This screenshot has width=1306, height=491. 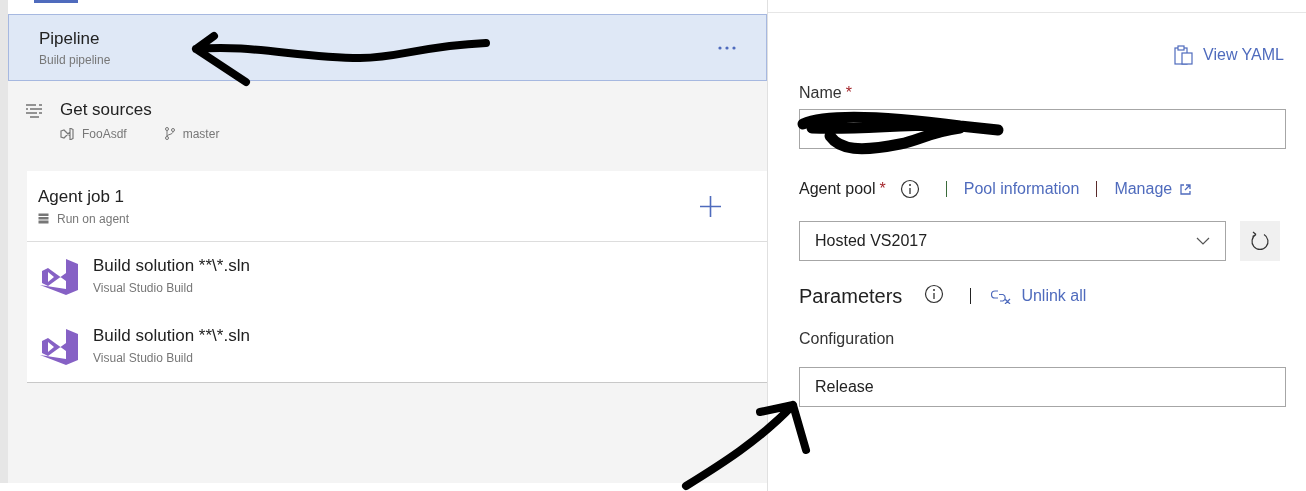 I want to click on pipeline-title: Pipeline, so click(x=70, y=38).